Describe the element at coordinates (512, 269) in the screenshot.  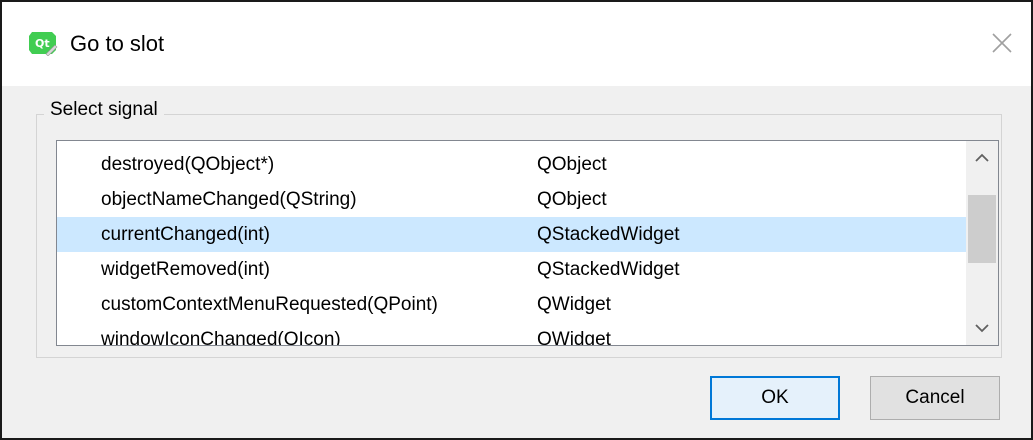
I see `signal-row: widgetRemoved(int) QStackedWidget` at that location.